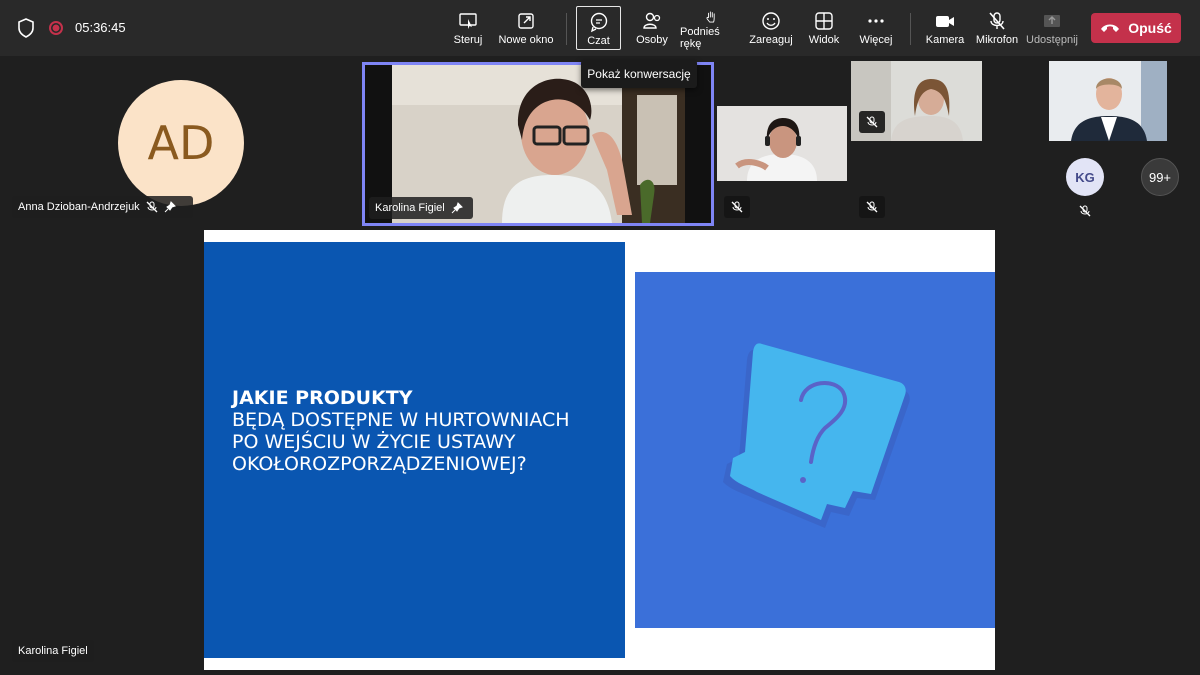  Describe the element at coordinates (79, 207) in the screenshot. I see `participant-name: Anna Dzioban-Andrzejuk` at that location.